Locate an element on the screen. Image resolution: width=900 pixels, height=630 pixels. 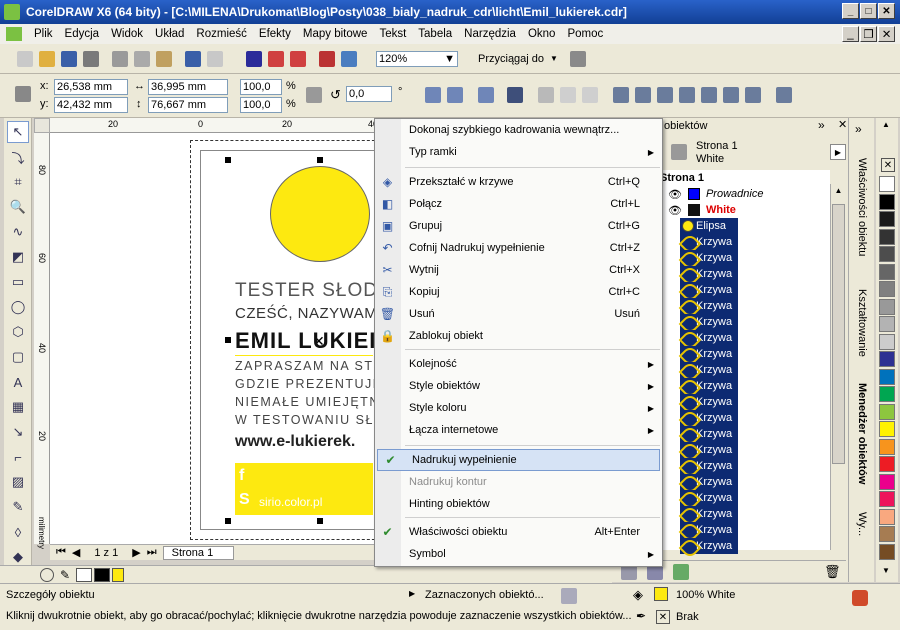
undo-icon is located at coordinates (193, 58).